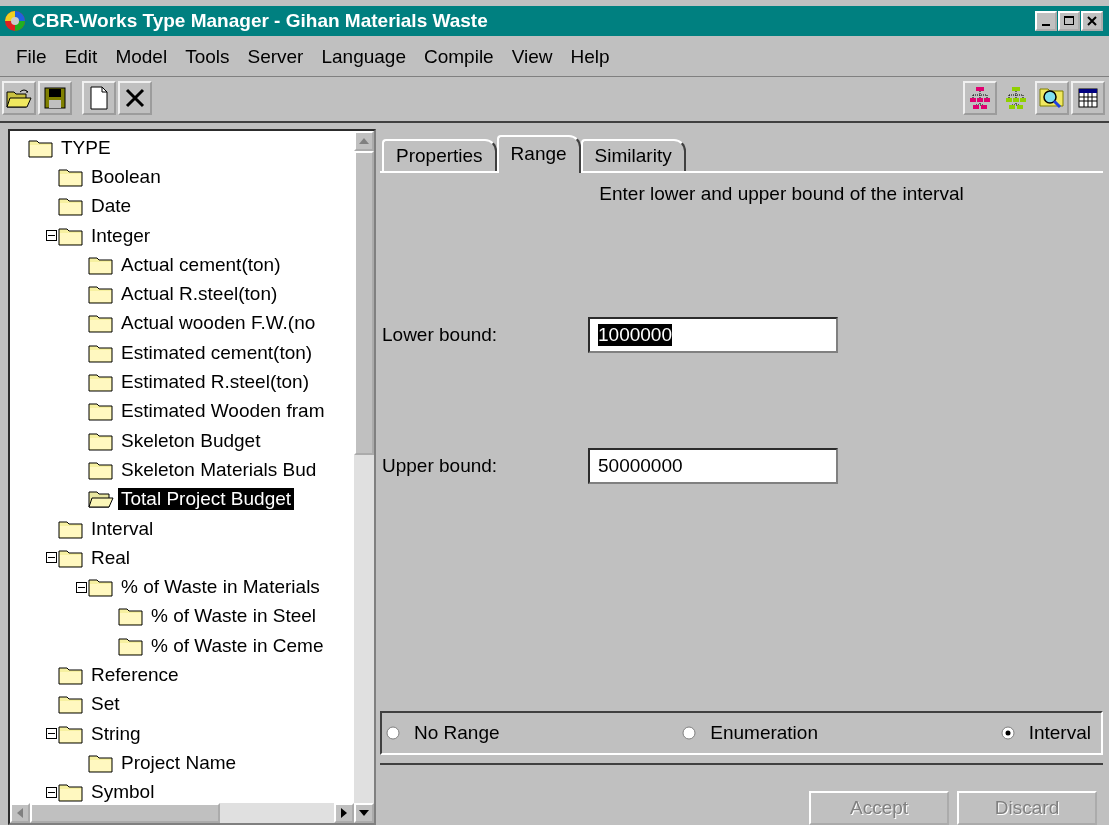 This screenshot has height=825, width=1109. What do you see at coordinates (223, 411) in the screenshot?
I see `tree-item: Estimated Wooden fram` at bounding box center [223, 411].